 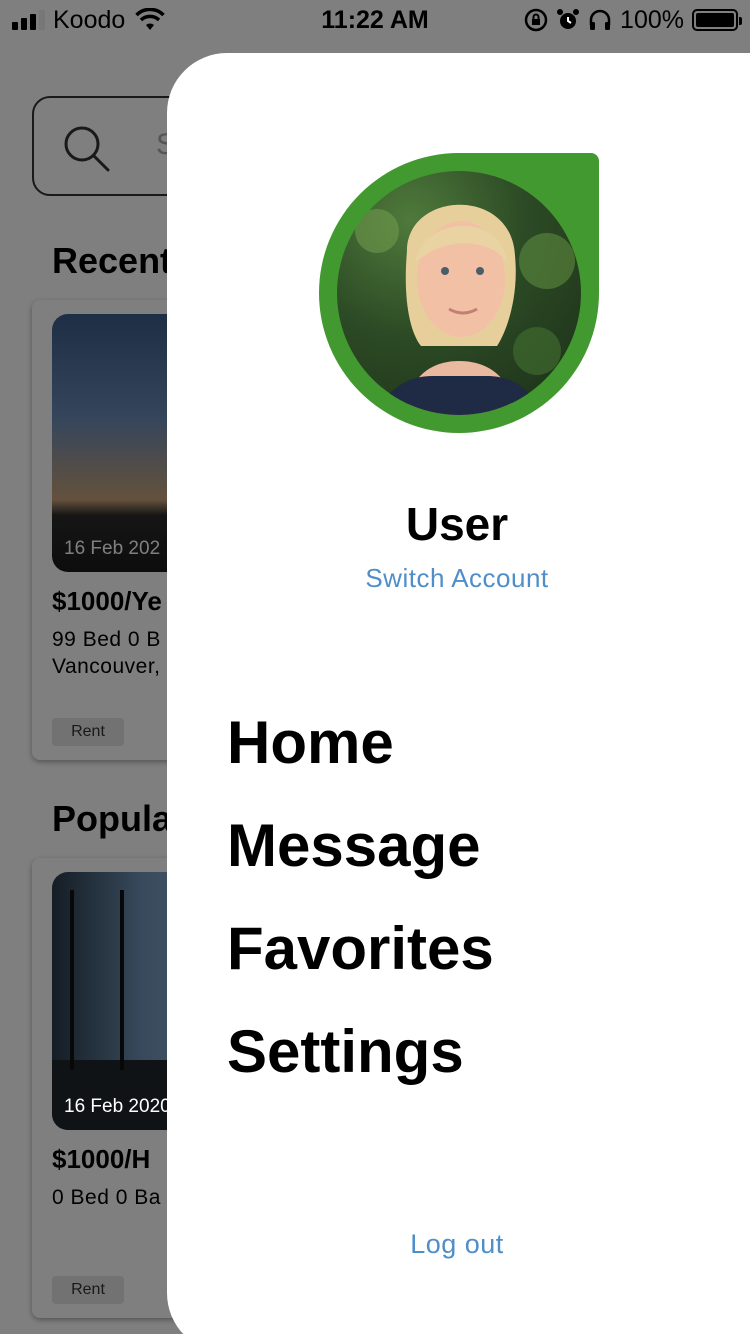 What do you see at coordinates (600, 19) in the screenshot?
I see `headphones-icon` at bounding box center [600, 19].